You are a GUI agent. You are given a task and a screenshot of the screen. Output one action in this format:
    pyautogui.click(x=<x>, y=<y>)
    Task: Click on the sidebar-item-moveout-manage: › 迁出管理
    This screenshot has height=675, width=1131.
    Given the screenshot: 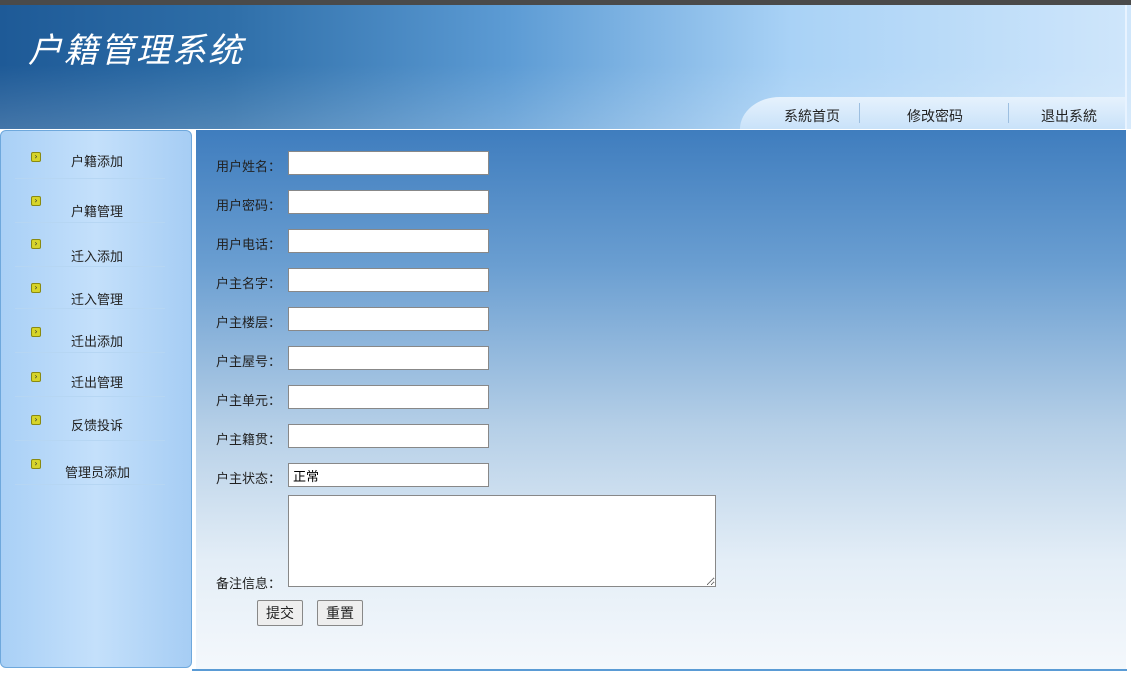 What is the action you would take?
    pyautogui.click(x=90, y=377)
    